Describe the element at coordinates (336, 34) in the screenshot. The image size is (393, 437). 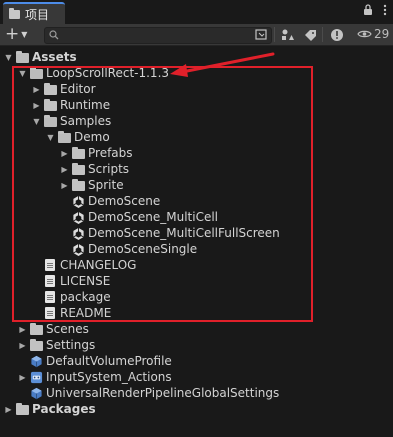
I see `console-warning-icon` at that location.